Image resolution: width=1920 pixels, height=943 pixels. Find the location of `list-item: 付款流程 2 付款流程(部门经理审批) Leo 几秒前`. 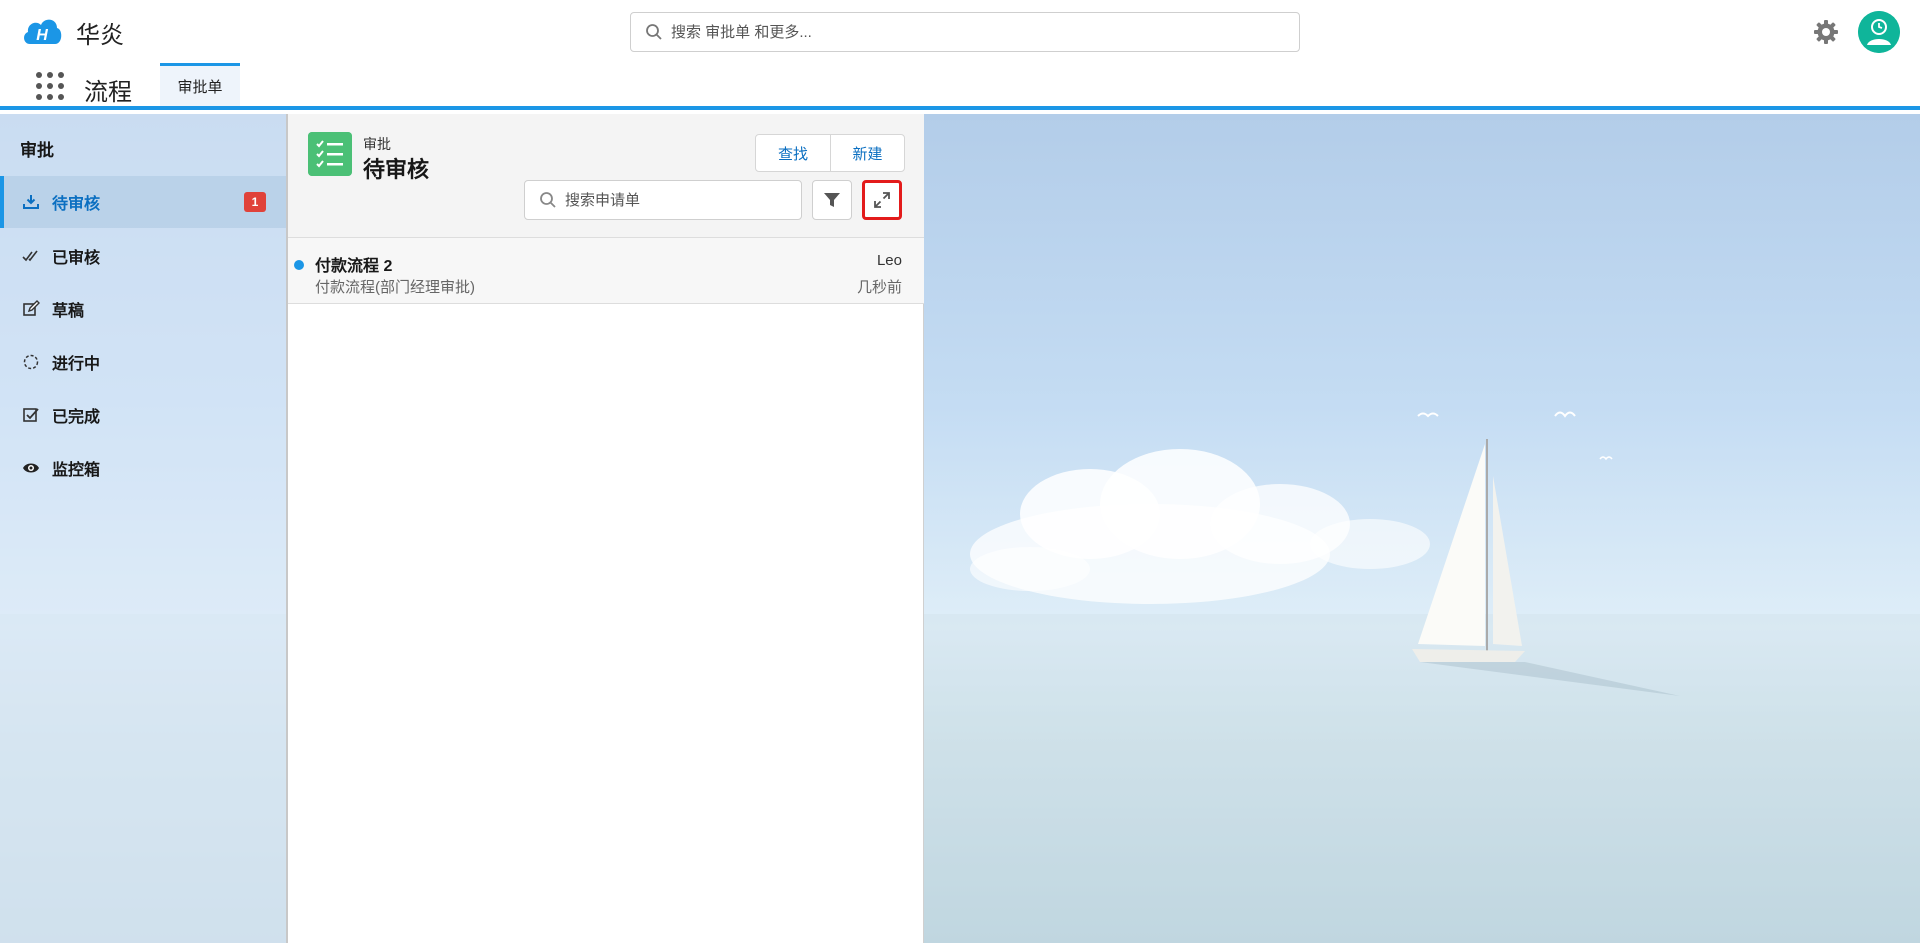

list-item: 付款流程 2 付款流程(部门经理审批) Leo 几秒前 is located at coordinates (606, 271).